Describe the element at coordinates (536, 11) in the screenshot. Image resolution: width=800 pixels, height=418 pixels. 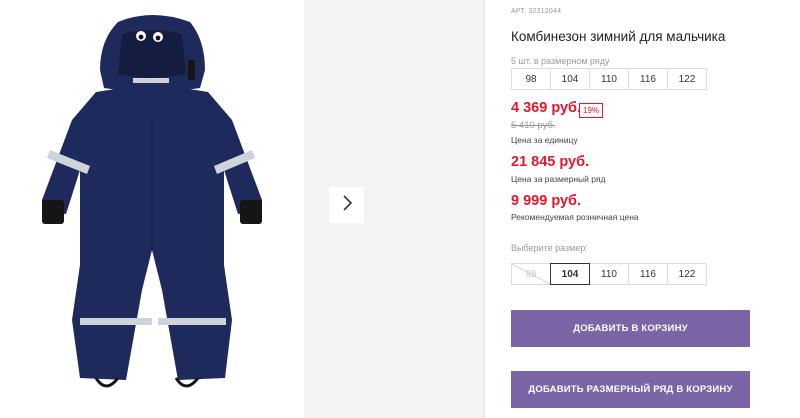
I see `article-number: АРТ. 32312044` at that location.